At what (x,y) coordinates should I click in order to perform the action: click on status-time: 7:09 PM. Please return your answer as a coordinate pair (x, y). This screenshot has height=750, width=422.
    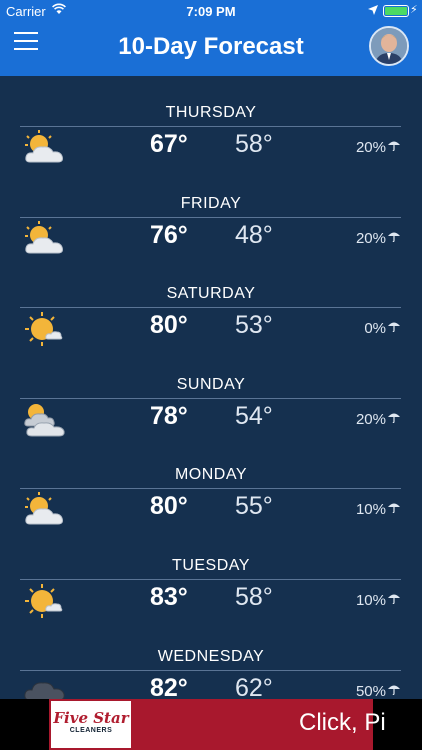
    Looking at the image, I should click on (211, 11).